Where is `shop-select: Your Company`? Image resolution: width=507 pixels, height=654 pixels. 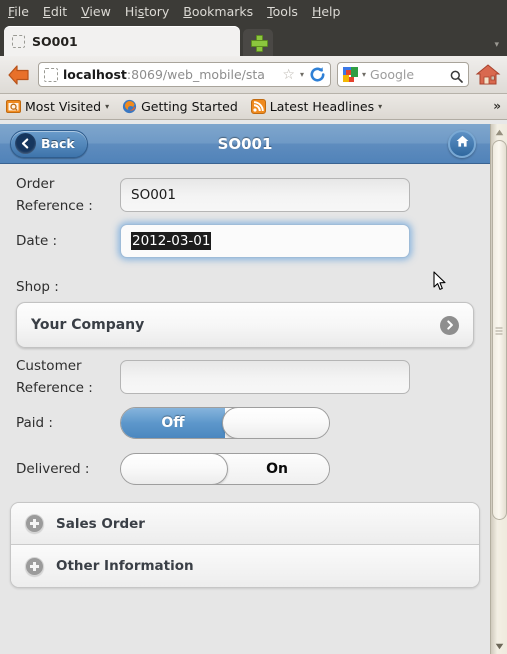
shop-select: Your Company is located at coordinates (245, 325).